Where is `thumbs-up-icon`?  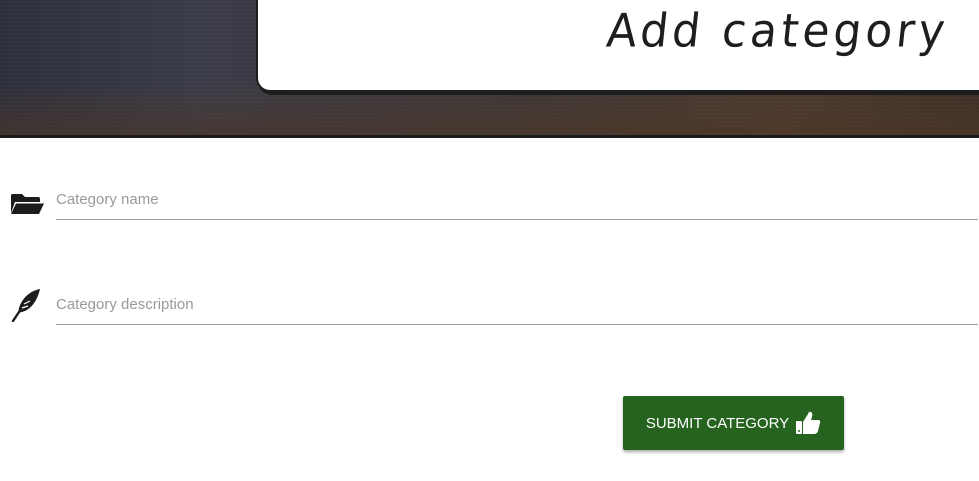
thumbs-up-icon is located at coordinates (808, 423).